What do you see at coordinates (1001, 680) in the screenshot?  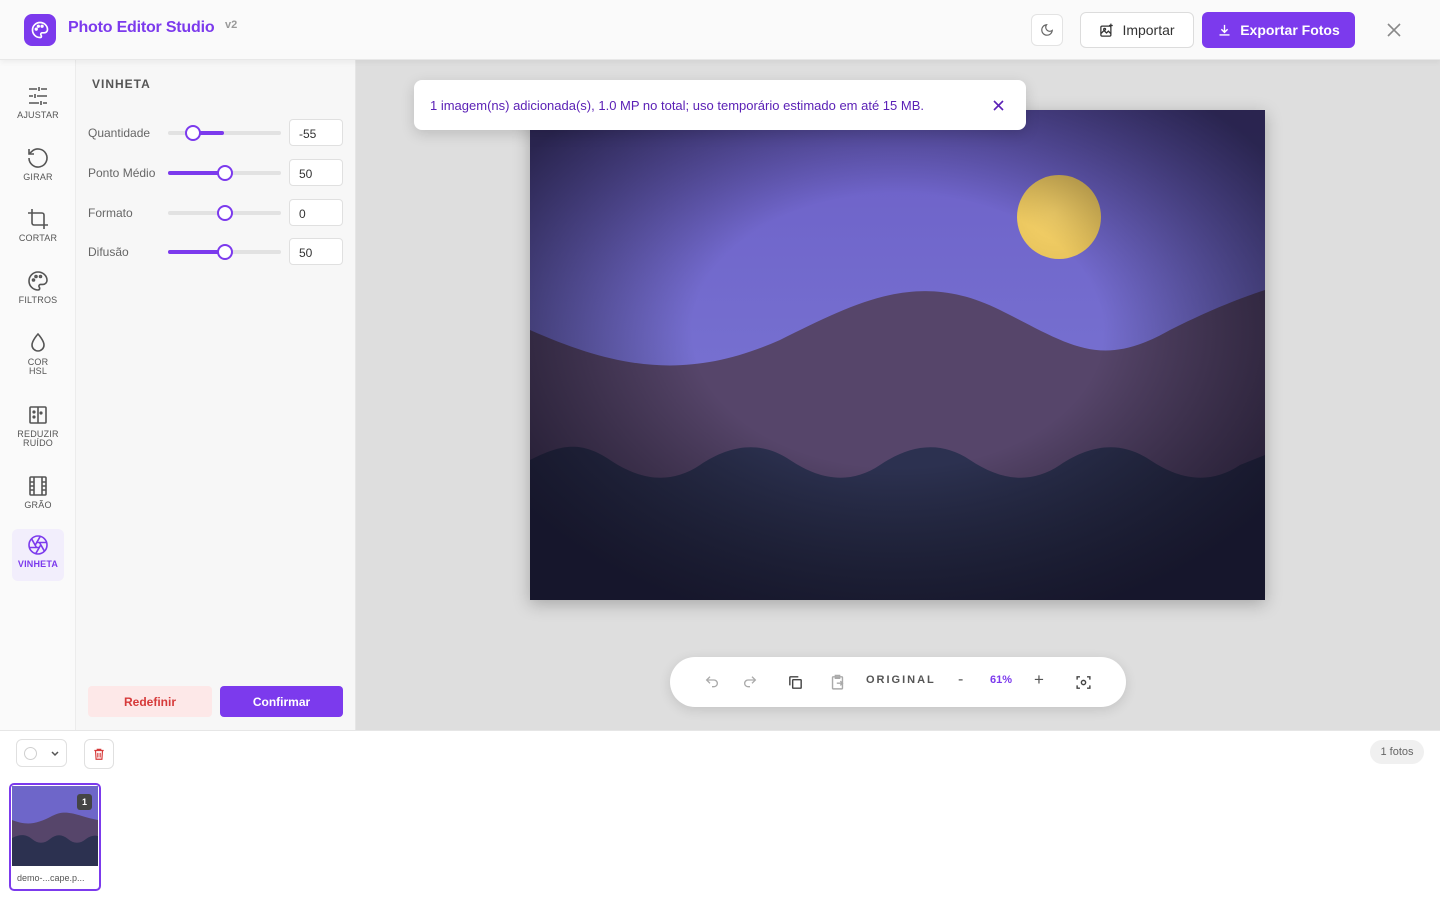 I see `zoom-level: 61%` at bounding box center [1001, 680].